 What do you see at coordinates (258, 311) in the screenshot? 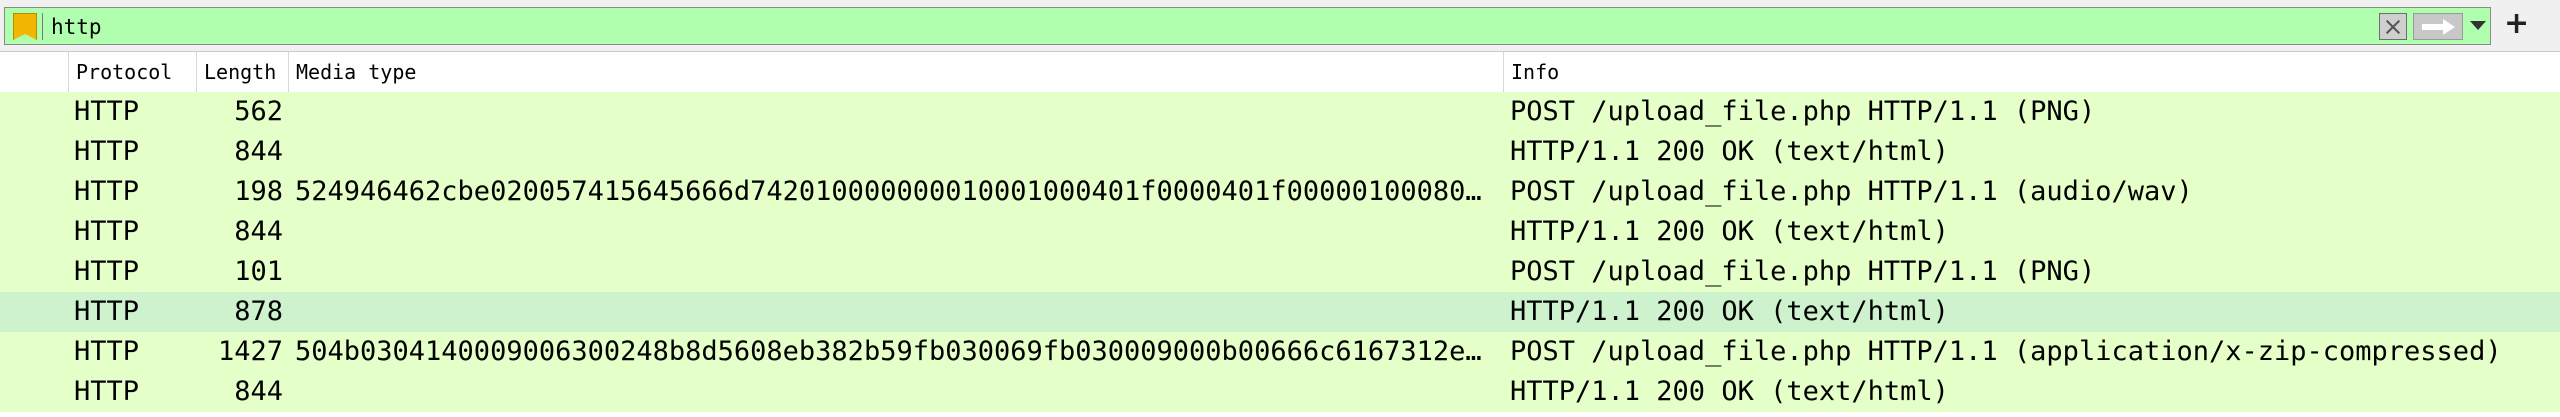
I see `cell-length: 878` at bounding box center [258, 311].